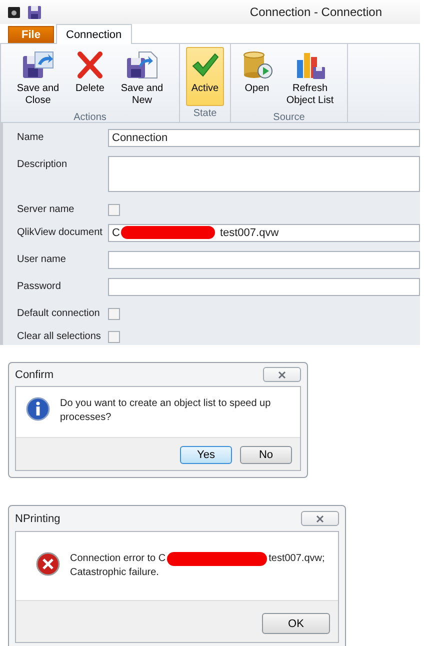  I want to click on ribbon-button: Refresh Object List, so click(310, 78).